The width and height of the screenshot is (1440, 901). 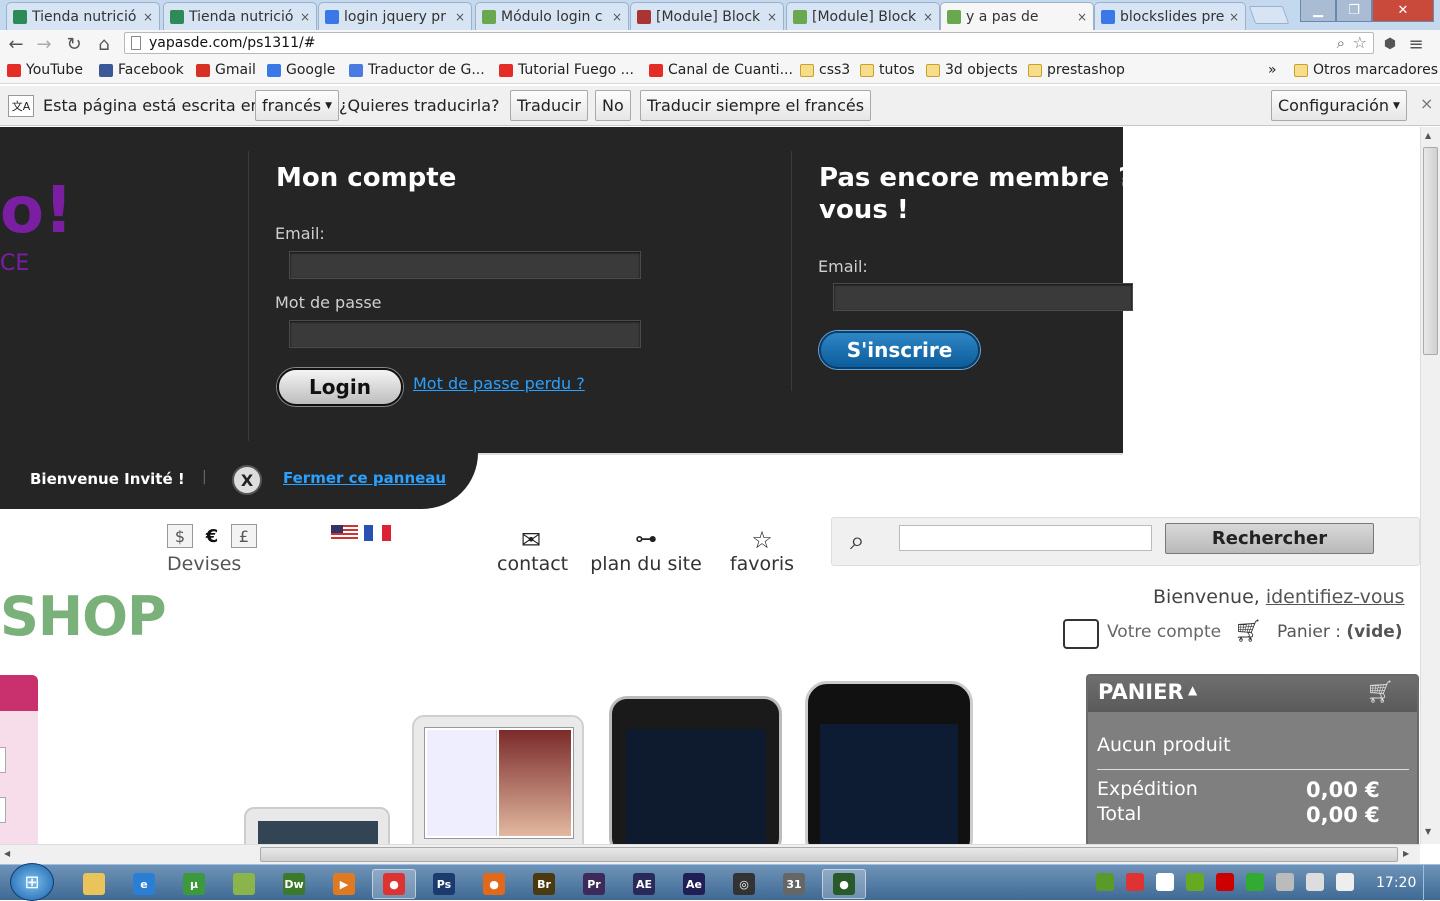 I want to click on taskbar-app: 31, so click(x=794, y=884).